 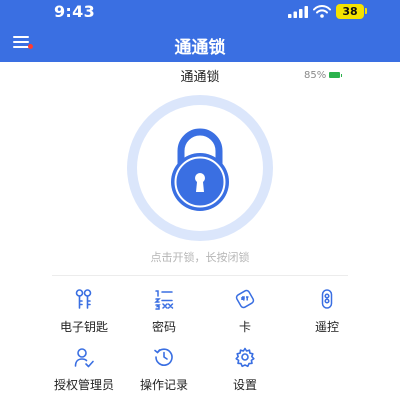 What do you see at coordinates (366, 11) in the screenshot?
I see `battery-nub` at bounding box center [366, 11].